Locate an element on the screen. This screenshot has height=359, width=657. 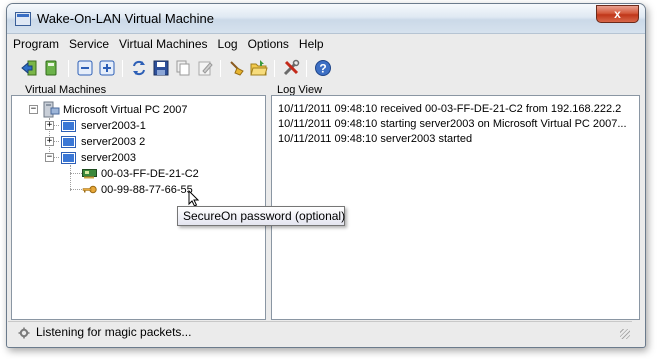
tree-secureon: 00-99-88-77-66-55 is located at coordinates (147, 190).